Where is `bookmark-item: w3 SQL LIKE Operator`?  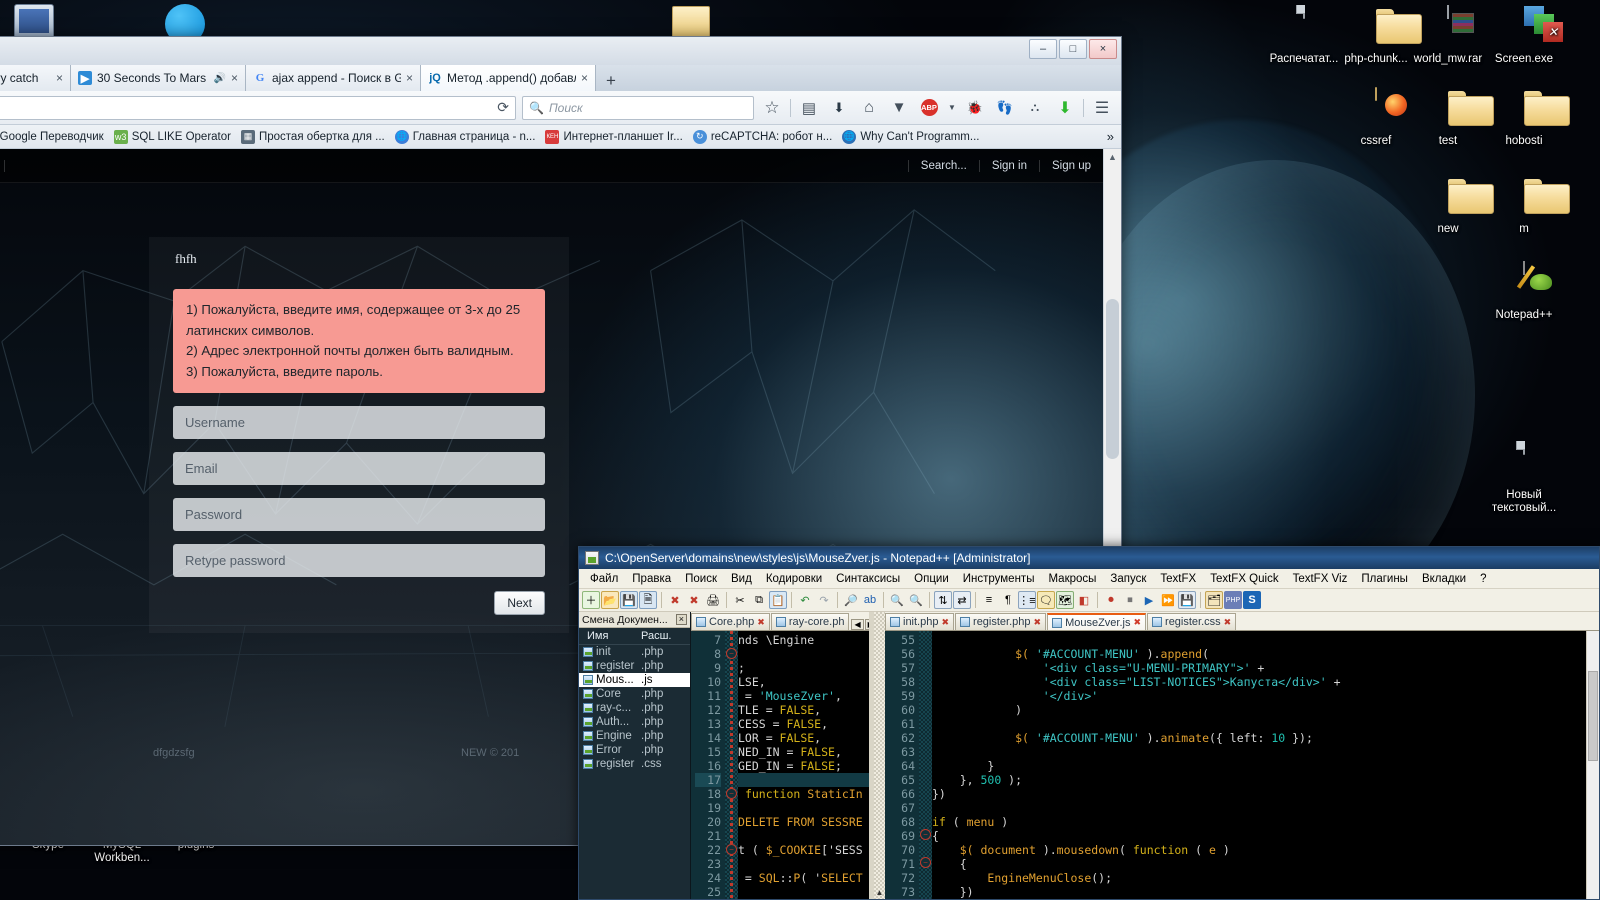 bookmark-item: w3 SQL LIKE Operator is located at coordinates (172, 137).